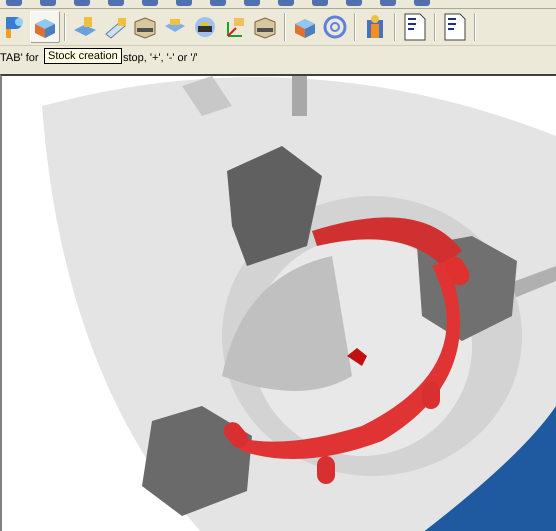 The height and width of the screenshot is (531, 556). Describe the element at coordinates (335, 27) in the screenshot. I see `target-icon` at that location.